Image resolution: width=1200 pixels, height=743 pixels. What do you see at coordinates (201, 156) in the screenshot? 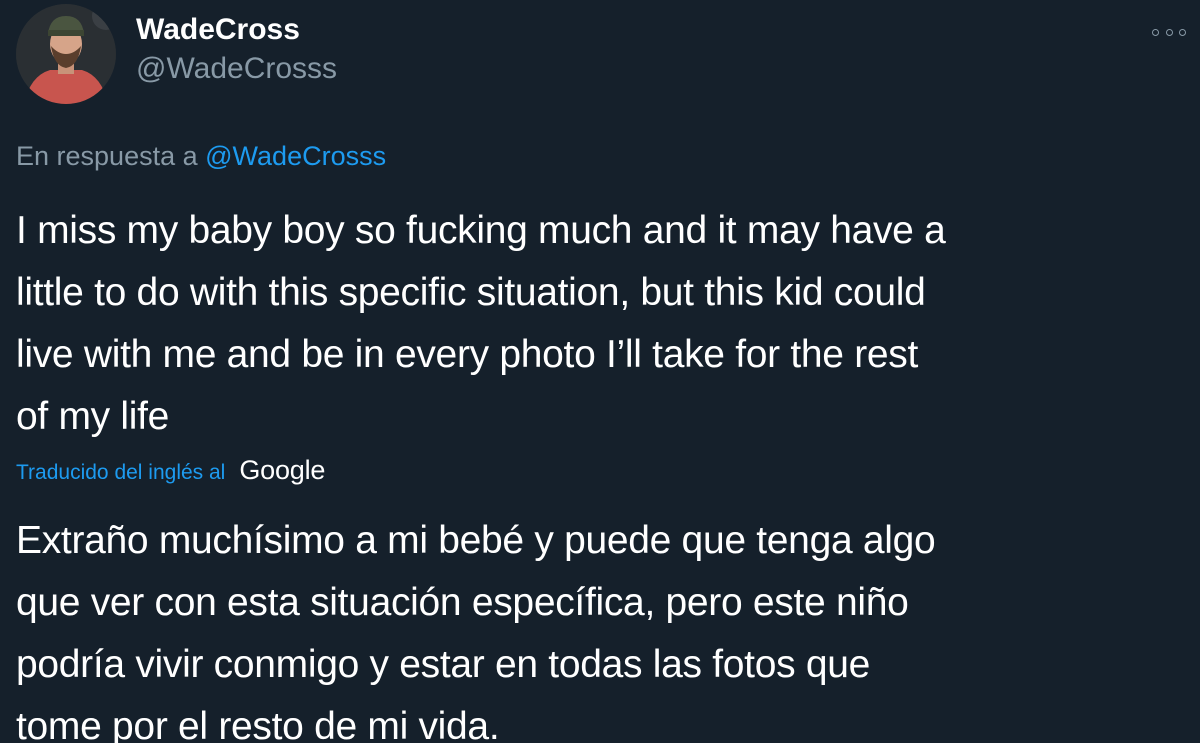
I see `reply-context: En respuesta a @WadeCrosss` at bounding box center [201, 156].